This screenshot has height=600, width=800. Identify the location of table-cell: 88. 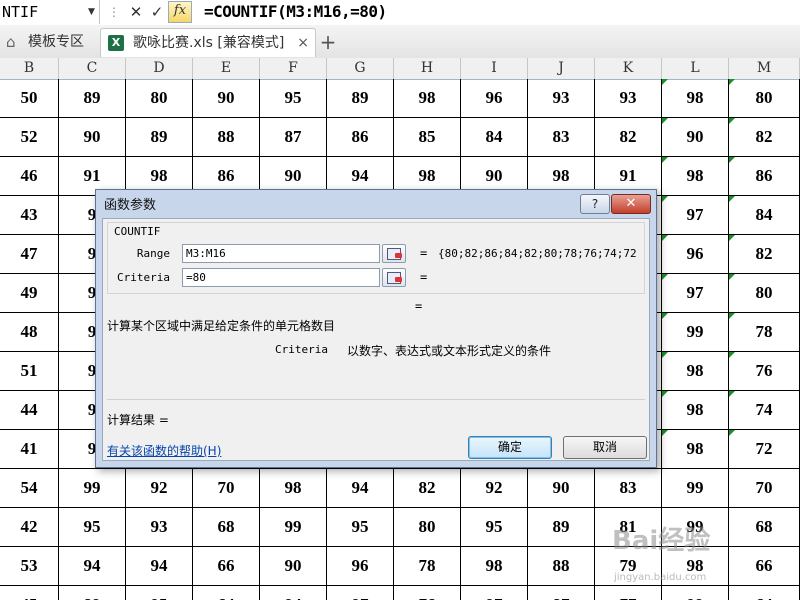
(561, 566).